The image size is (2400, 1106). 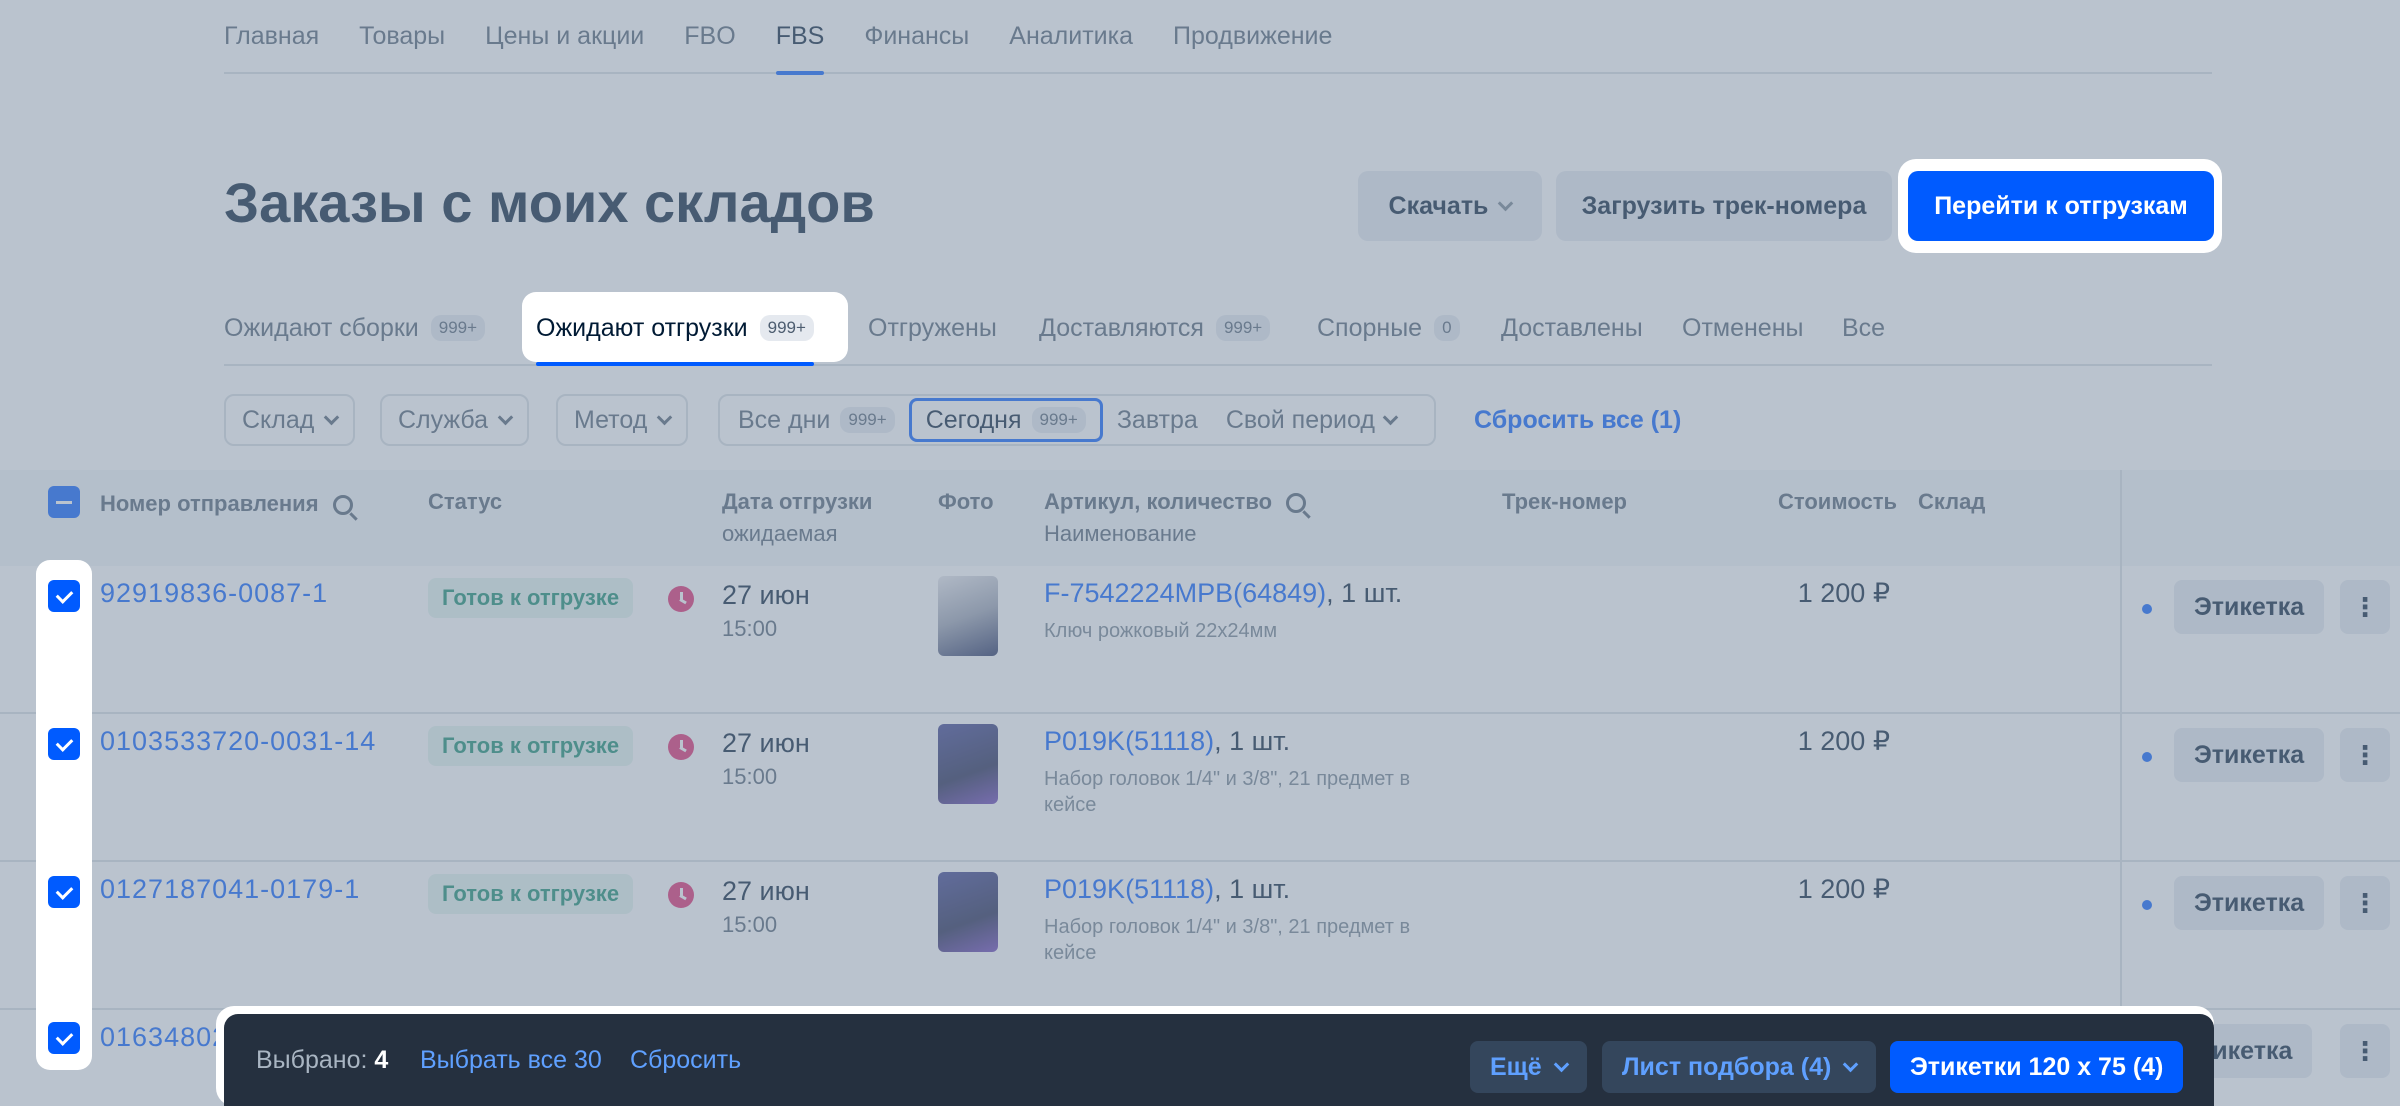 I want to click on tab-shipped: Отгружены, so click(x=932, y=328).